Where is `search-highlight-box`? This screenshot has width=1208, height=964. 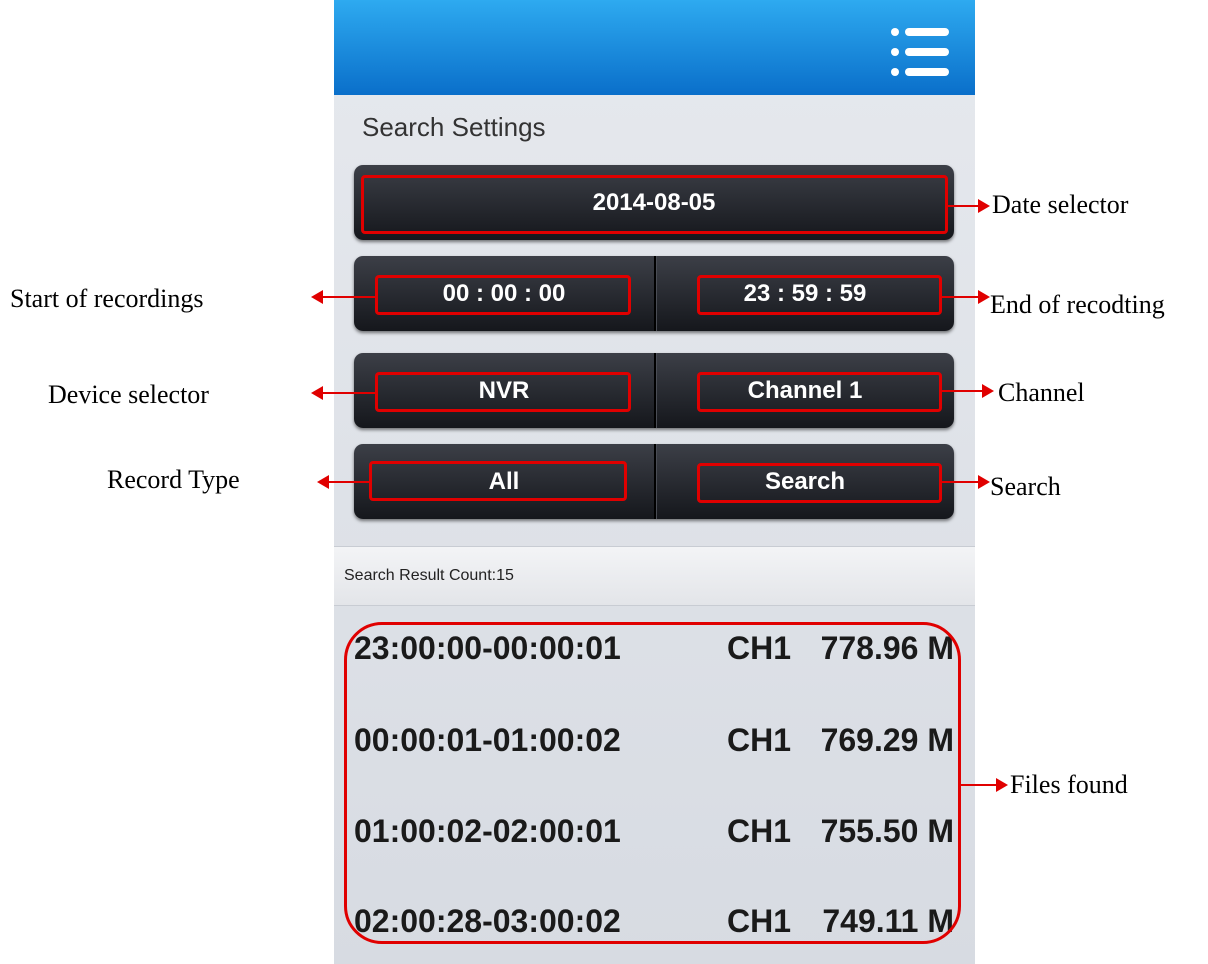
search-highlight-box is located at coordinates (819, 483).